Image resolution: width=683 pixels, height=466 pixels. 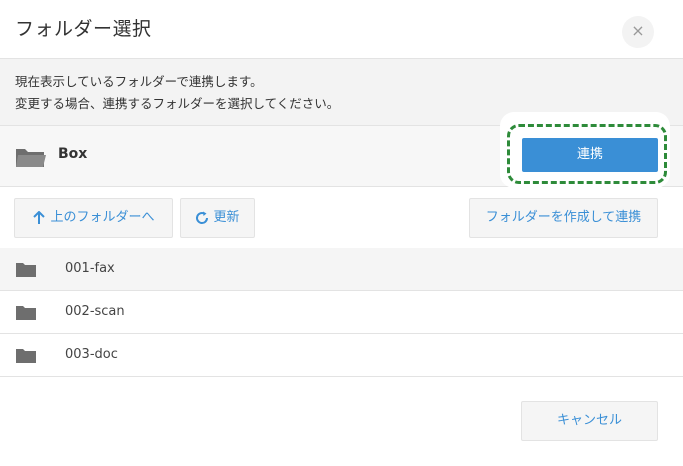 I want to click on refresh-button: 更新, so click(x=217, y=218).